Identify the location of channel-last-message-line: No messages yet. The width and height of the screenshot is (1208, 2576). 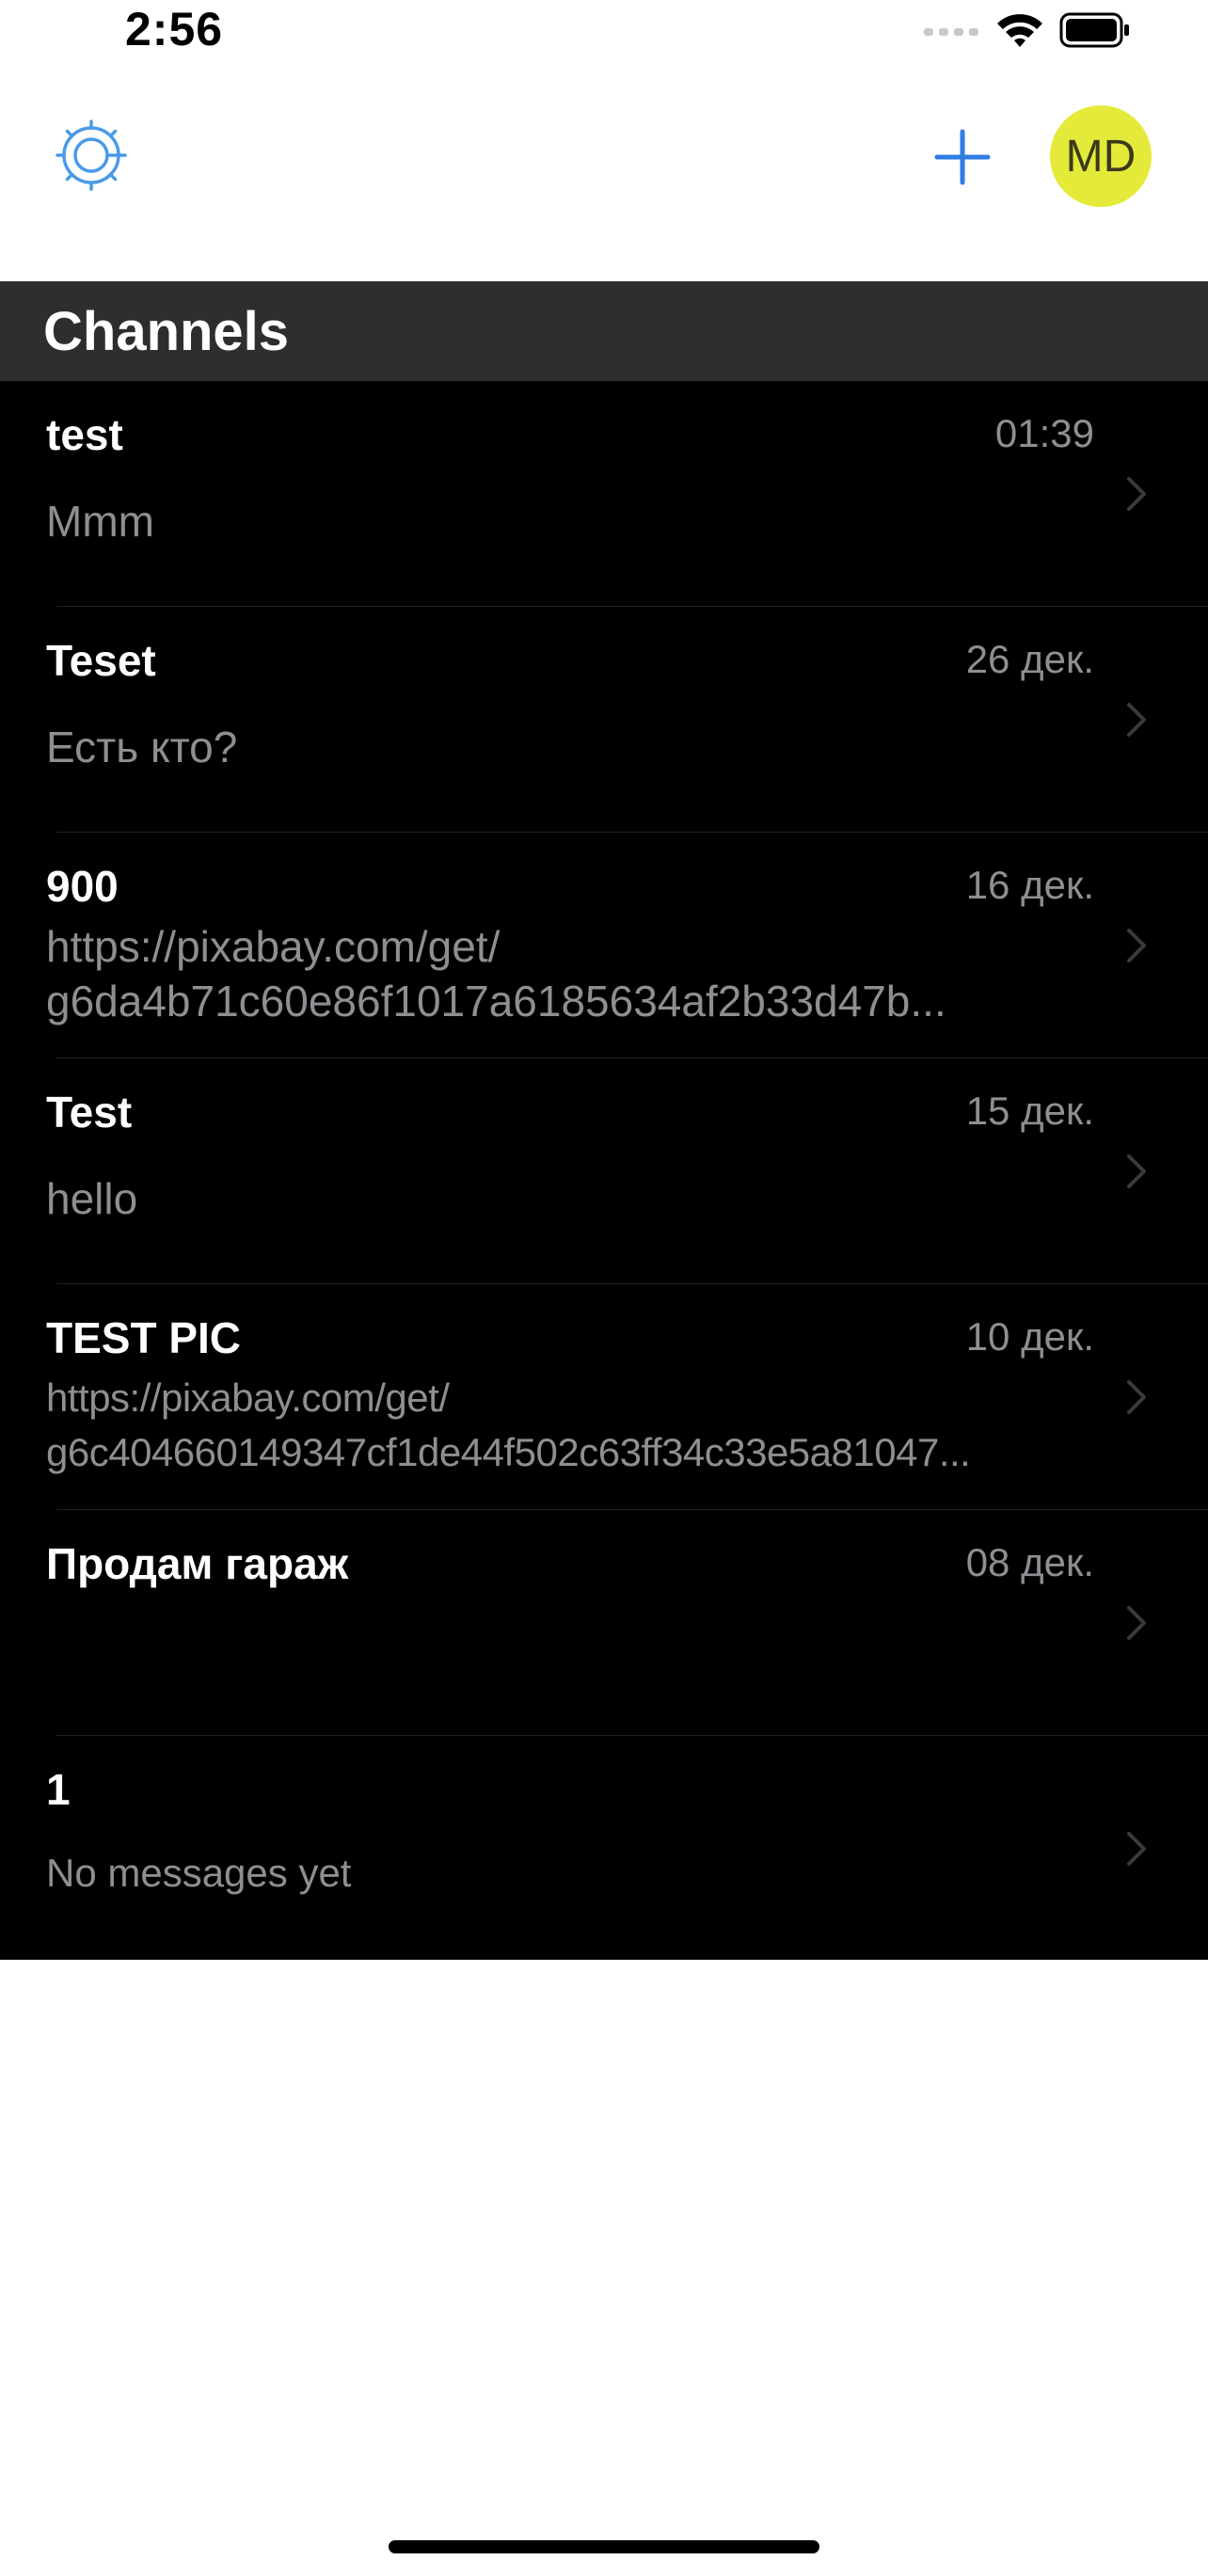
(199, 1873).